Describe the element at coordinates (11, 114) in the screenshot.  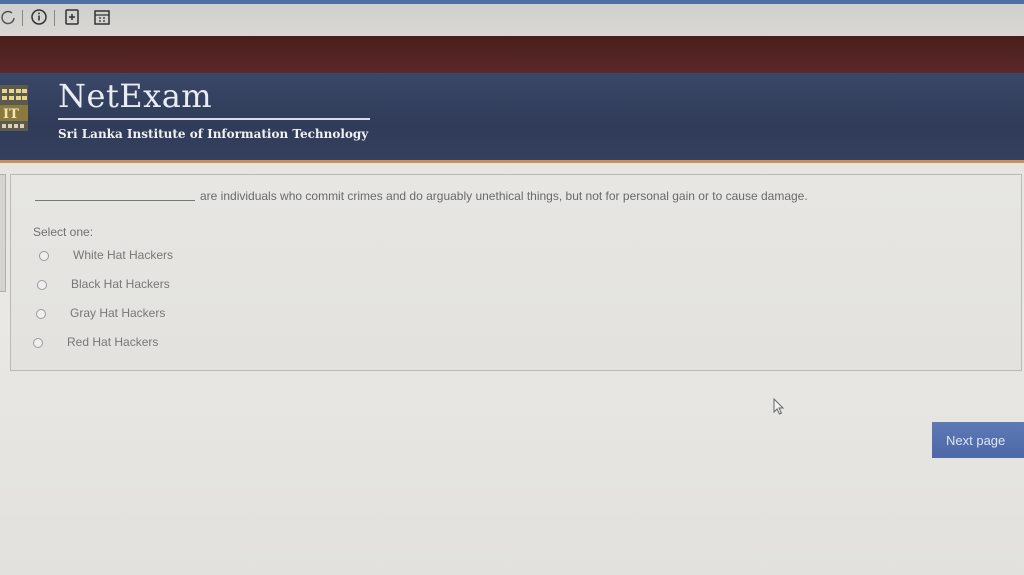
I see `svg-text: IT` at that location.